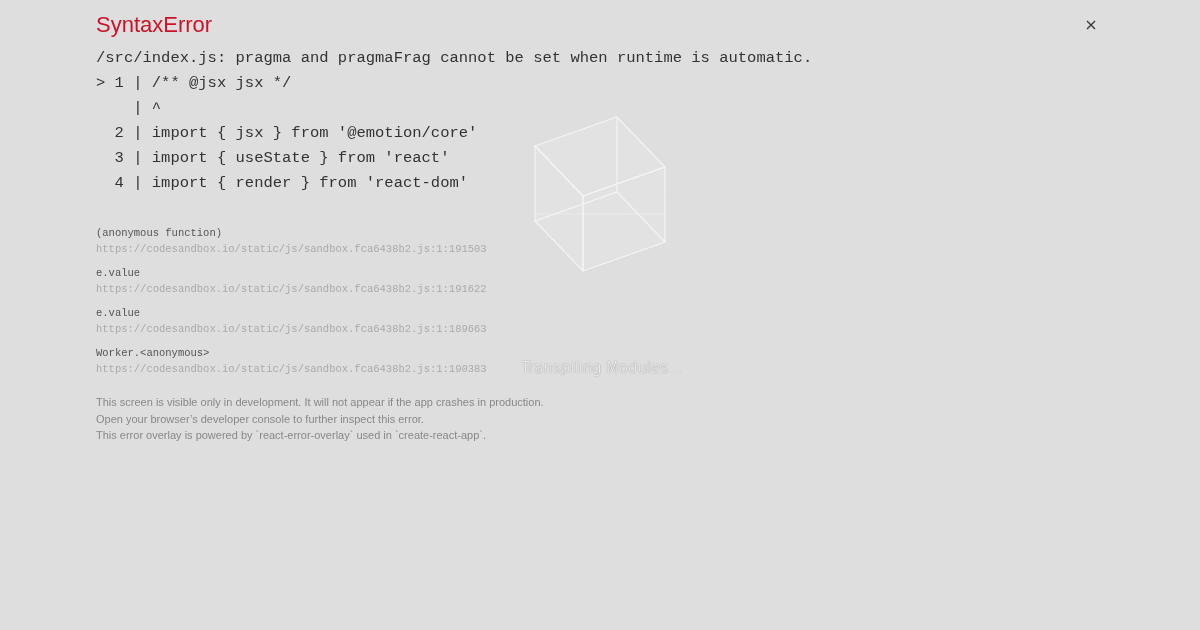 The height and width of the screenshot is (630, 1200). I want to click on code-line: | ^, so click(147, 108).